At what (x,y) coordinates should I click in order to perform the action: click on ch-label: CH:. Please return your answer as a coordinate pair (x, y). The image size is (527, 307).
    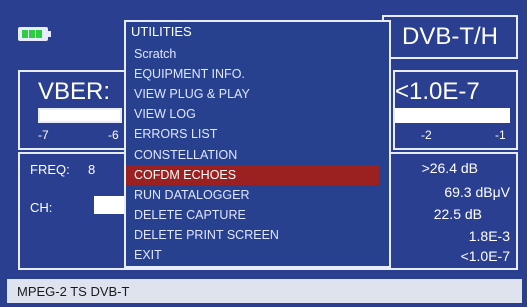
    Looking at the image, I should click on (41, 207).